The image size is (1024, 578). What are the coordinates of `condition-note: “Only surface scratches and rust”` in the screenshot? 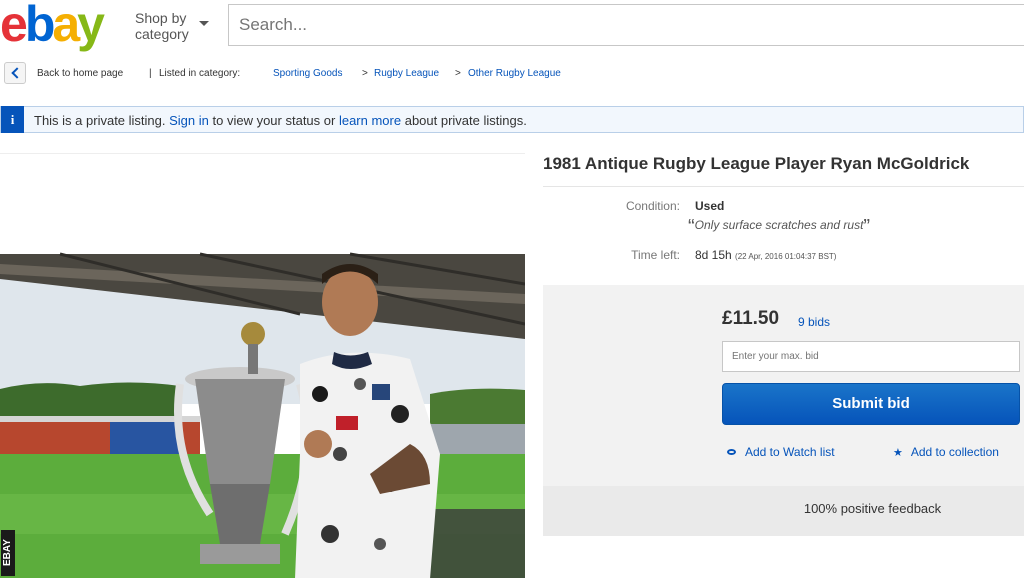 It's located at (779, 227).